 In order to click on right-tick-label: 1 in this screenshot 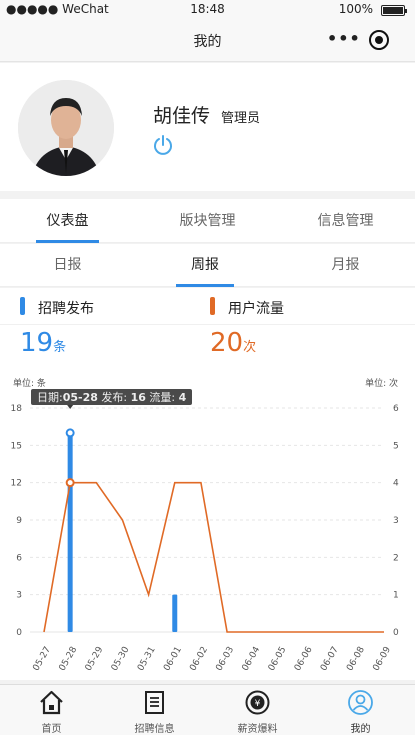, I will do `click(396, 596)`.